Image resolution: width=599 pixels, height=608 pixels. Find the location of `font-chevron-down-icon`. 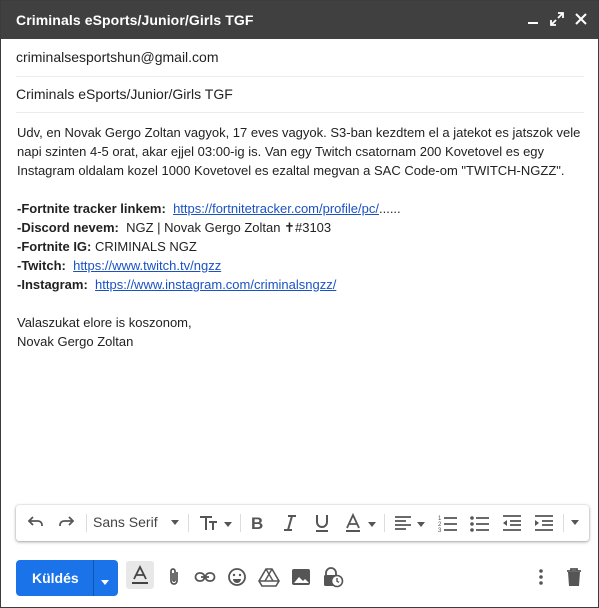

font-chevron-down-icon is located at coordinates (175, 530).